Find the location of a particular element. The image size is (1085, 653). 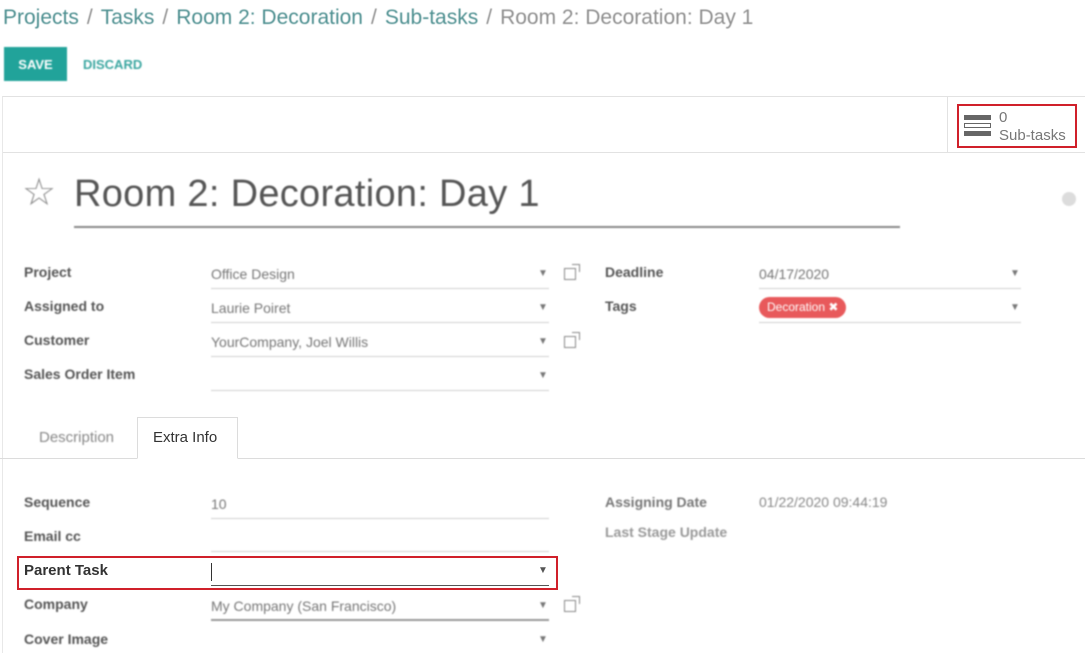

star-icon: ☆ is located at coordinates (39, 193).